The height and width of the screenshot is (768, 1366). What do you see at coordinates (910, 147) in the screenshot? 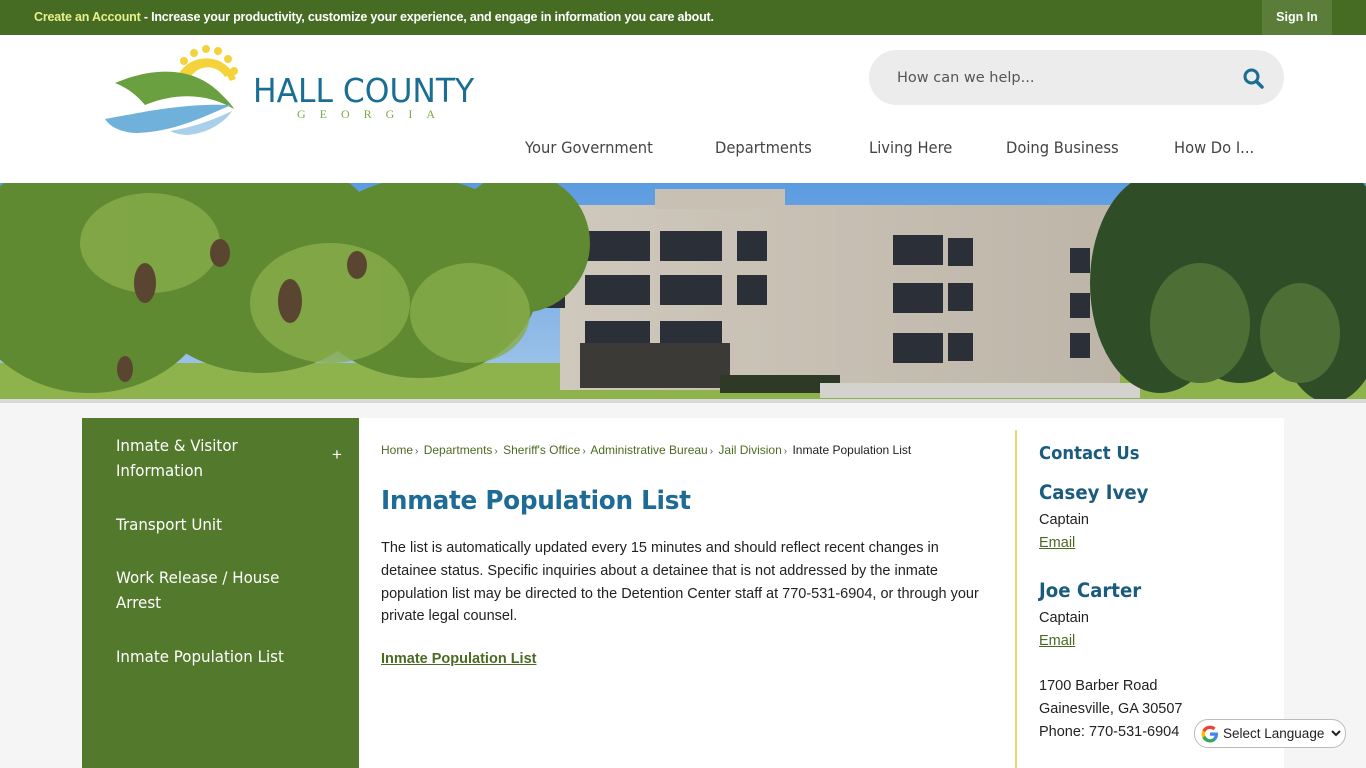
I see `nav-living-here: Living Here` at bounding box center [910, 147].